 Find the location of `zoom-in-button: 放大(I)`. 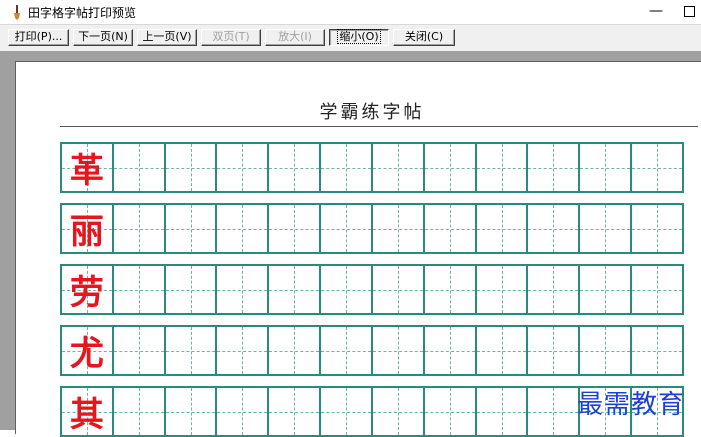

zoom-in-button: 放大(I) is located at coordinates (295, 37).